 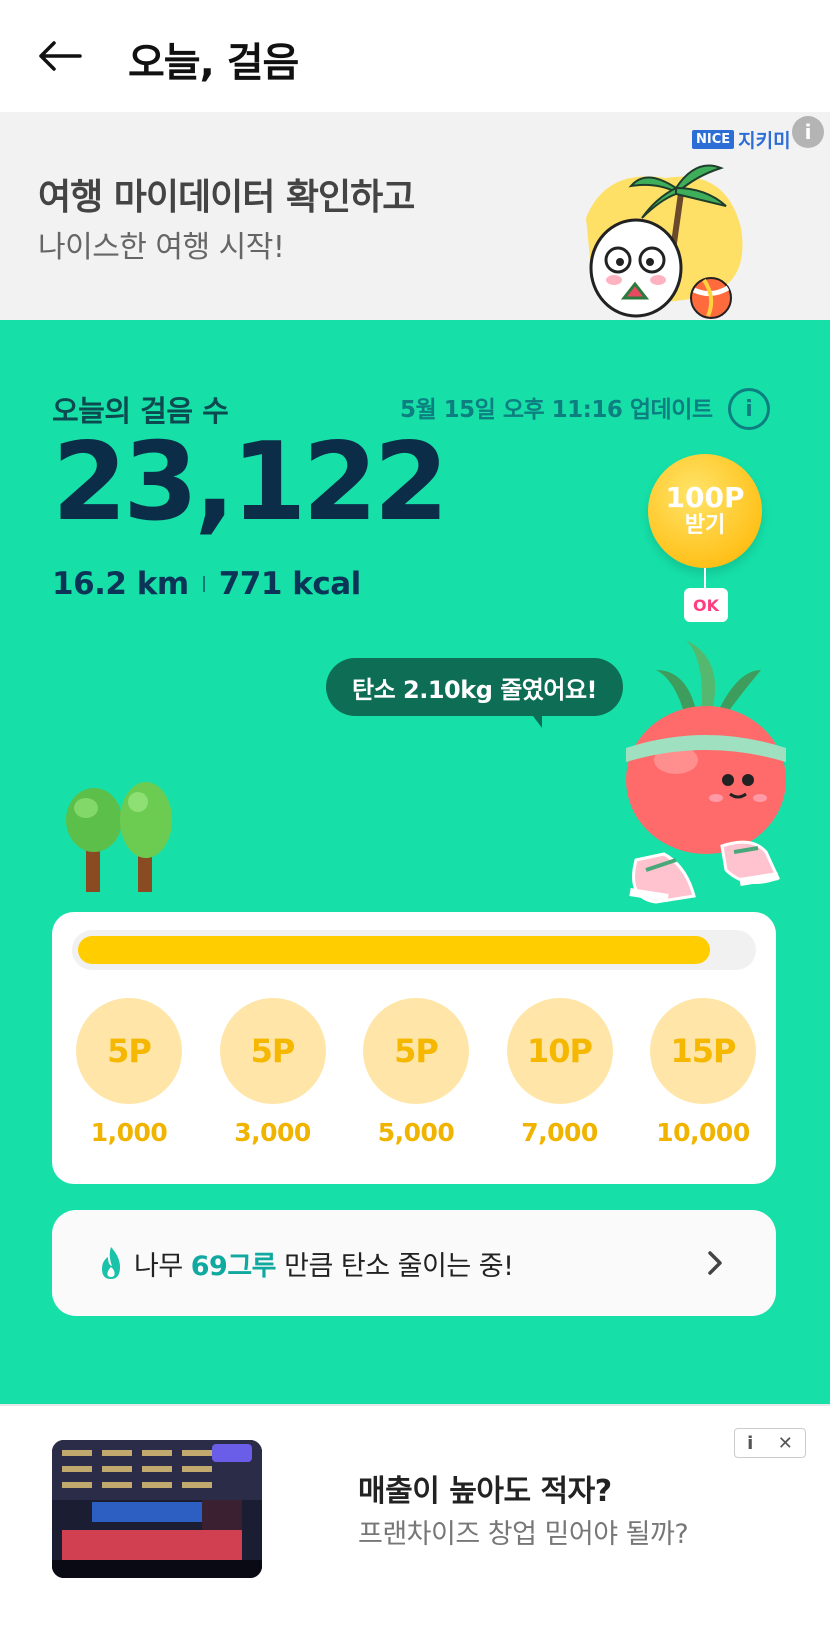 I want to click on carbon-suffix: 만큼 탄소 줄이는 중!, so click(x=395, y=1266).